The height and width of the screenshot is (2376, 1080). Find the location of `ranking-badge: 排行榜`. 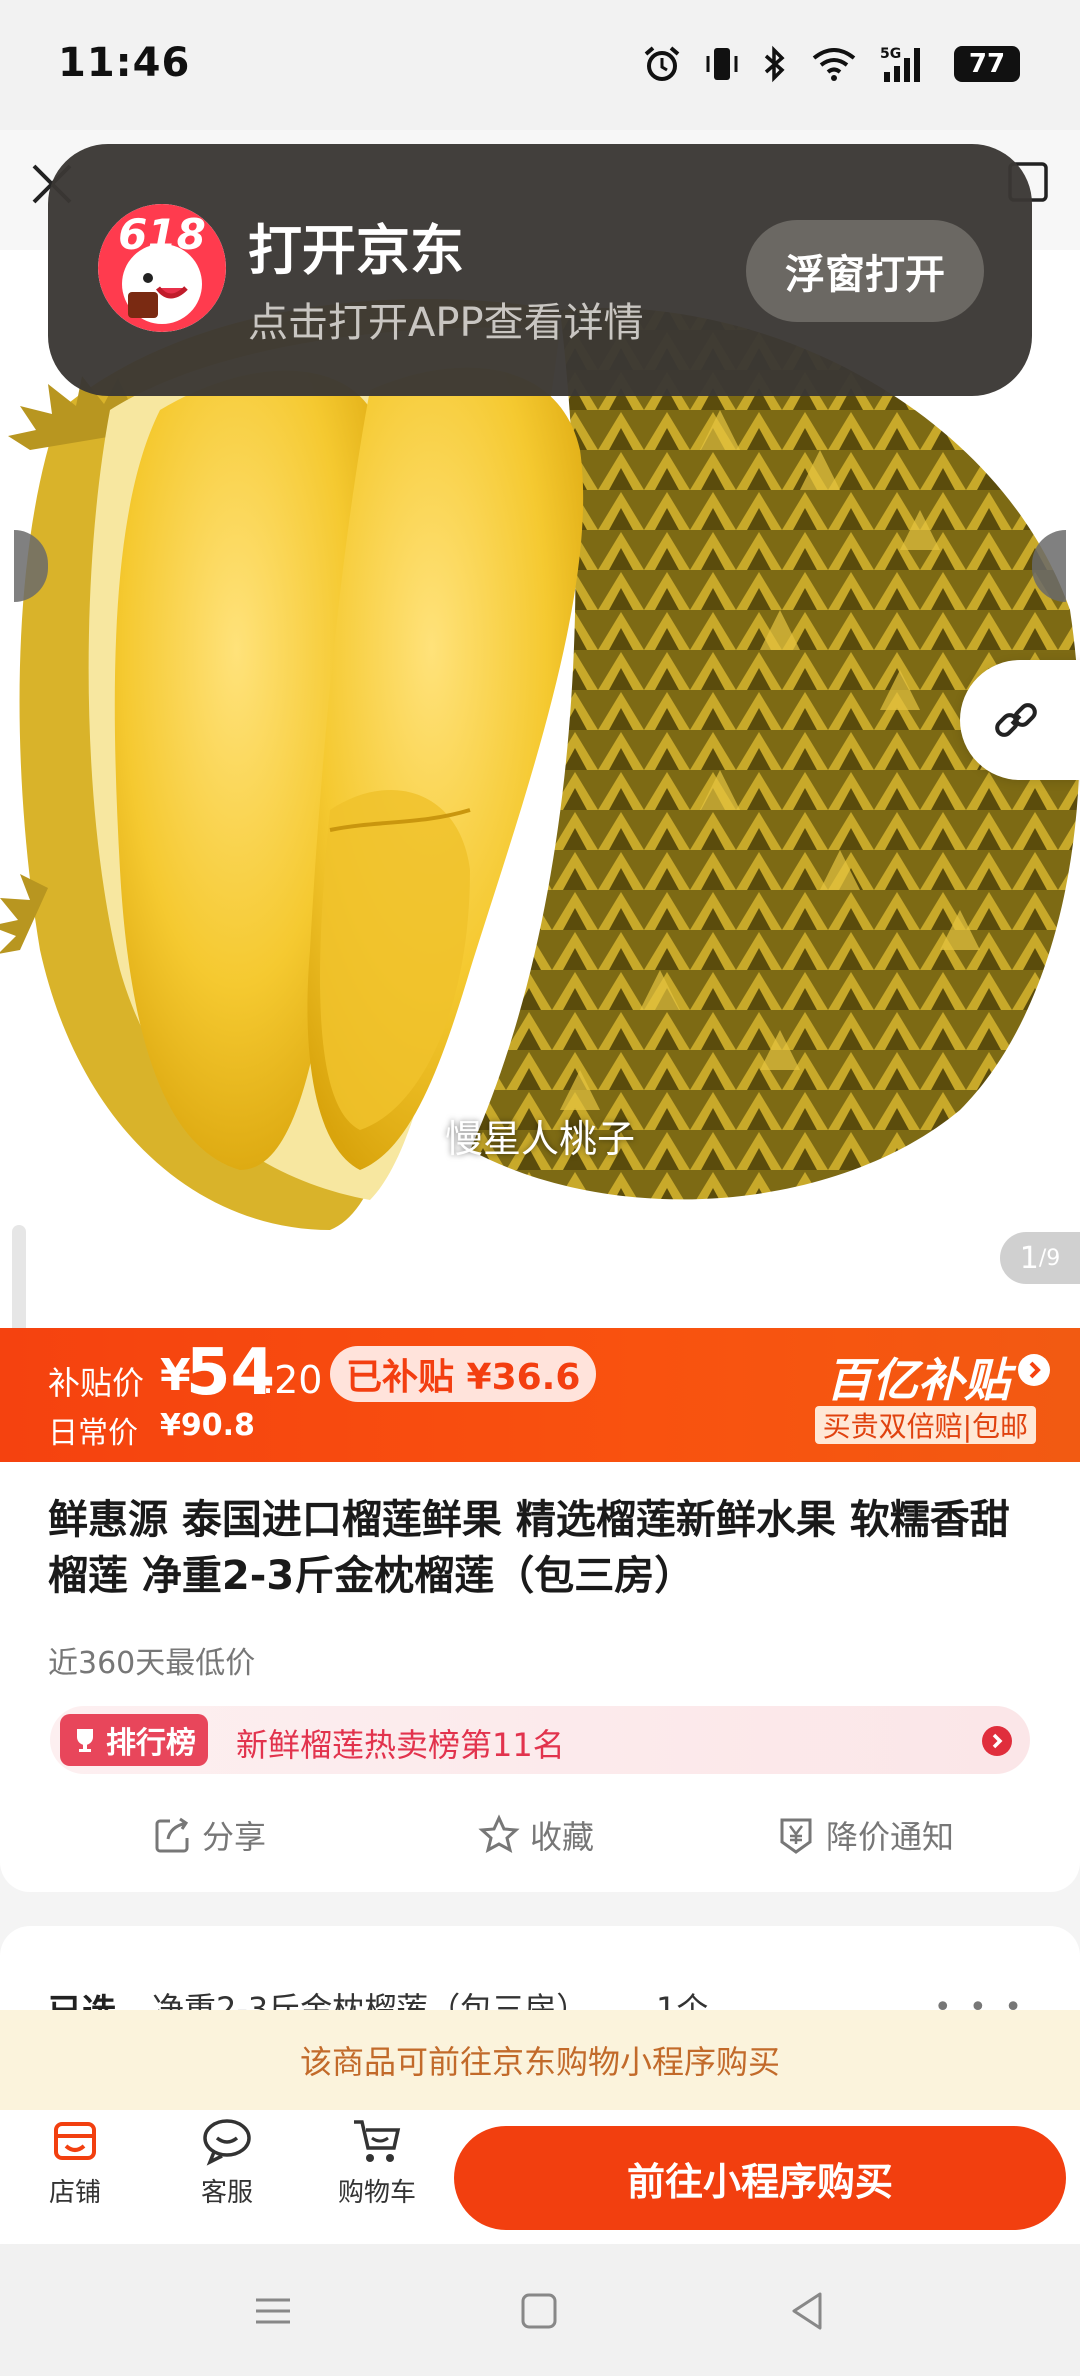

ranking-badge: 排行榜 is located at coordinates (134, 1740).